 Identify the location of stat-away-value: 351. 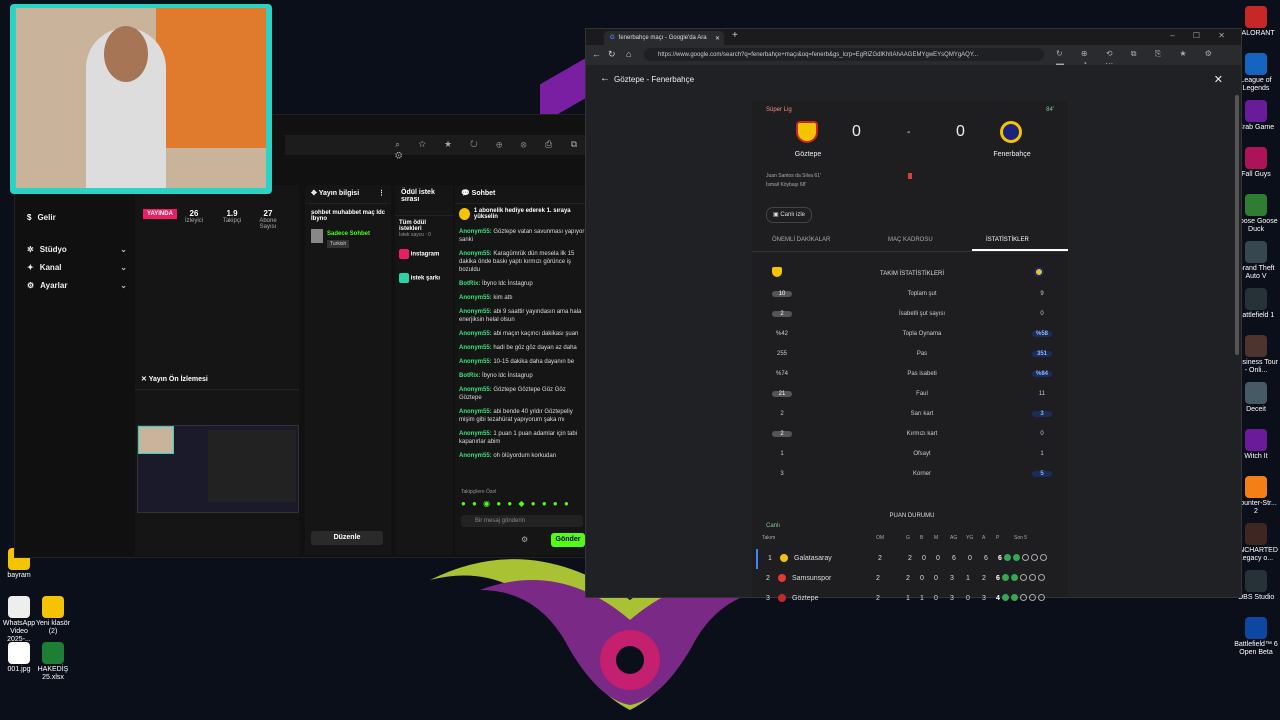
(1042, 354).